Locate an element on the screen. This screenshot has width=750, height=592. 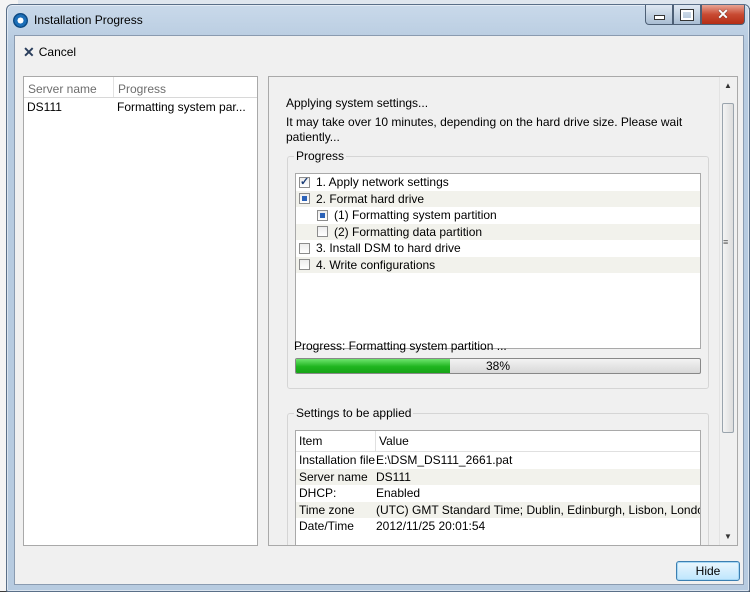
progress-group-label: Progress is located at coordinates (320, 156).